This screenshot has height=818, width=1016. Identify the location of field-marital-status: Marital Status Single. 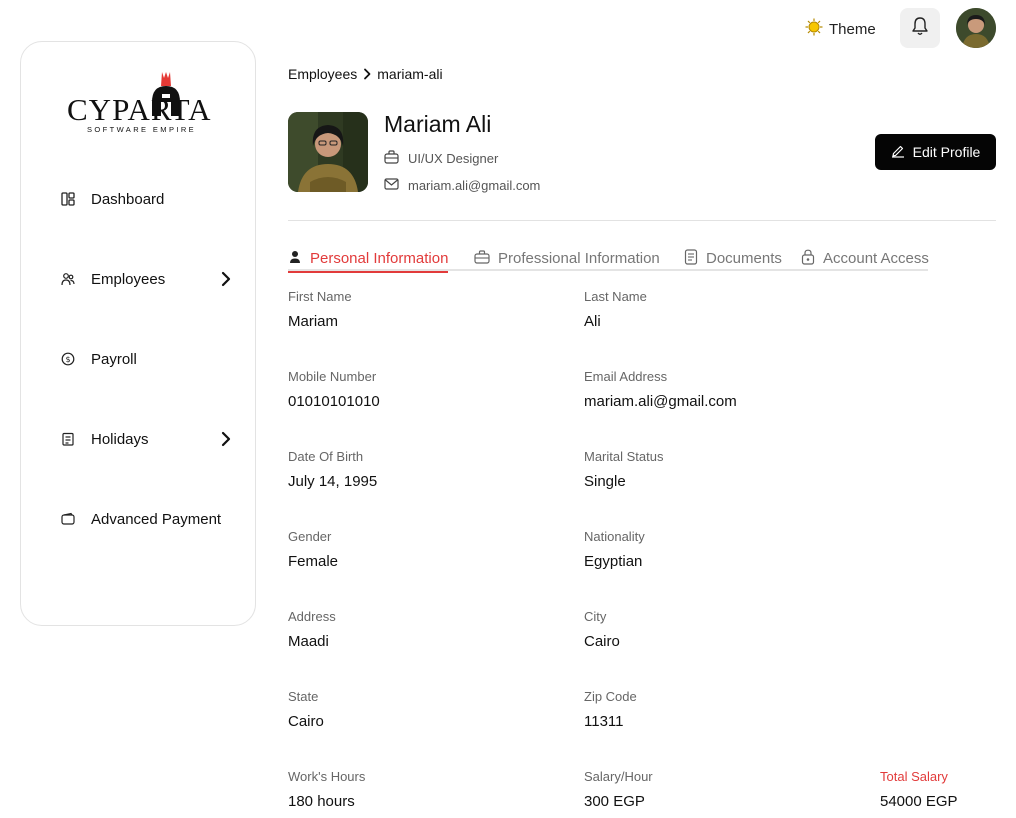
(623, 469).